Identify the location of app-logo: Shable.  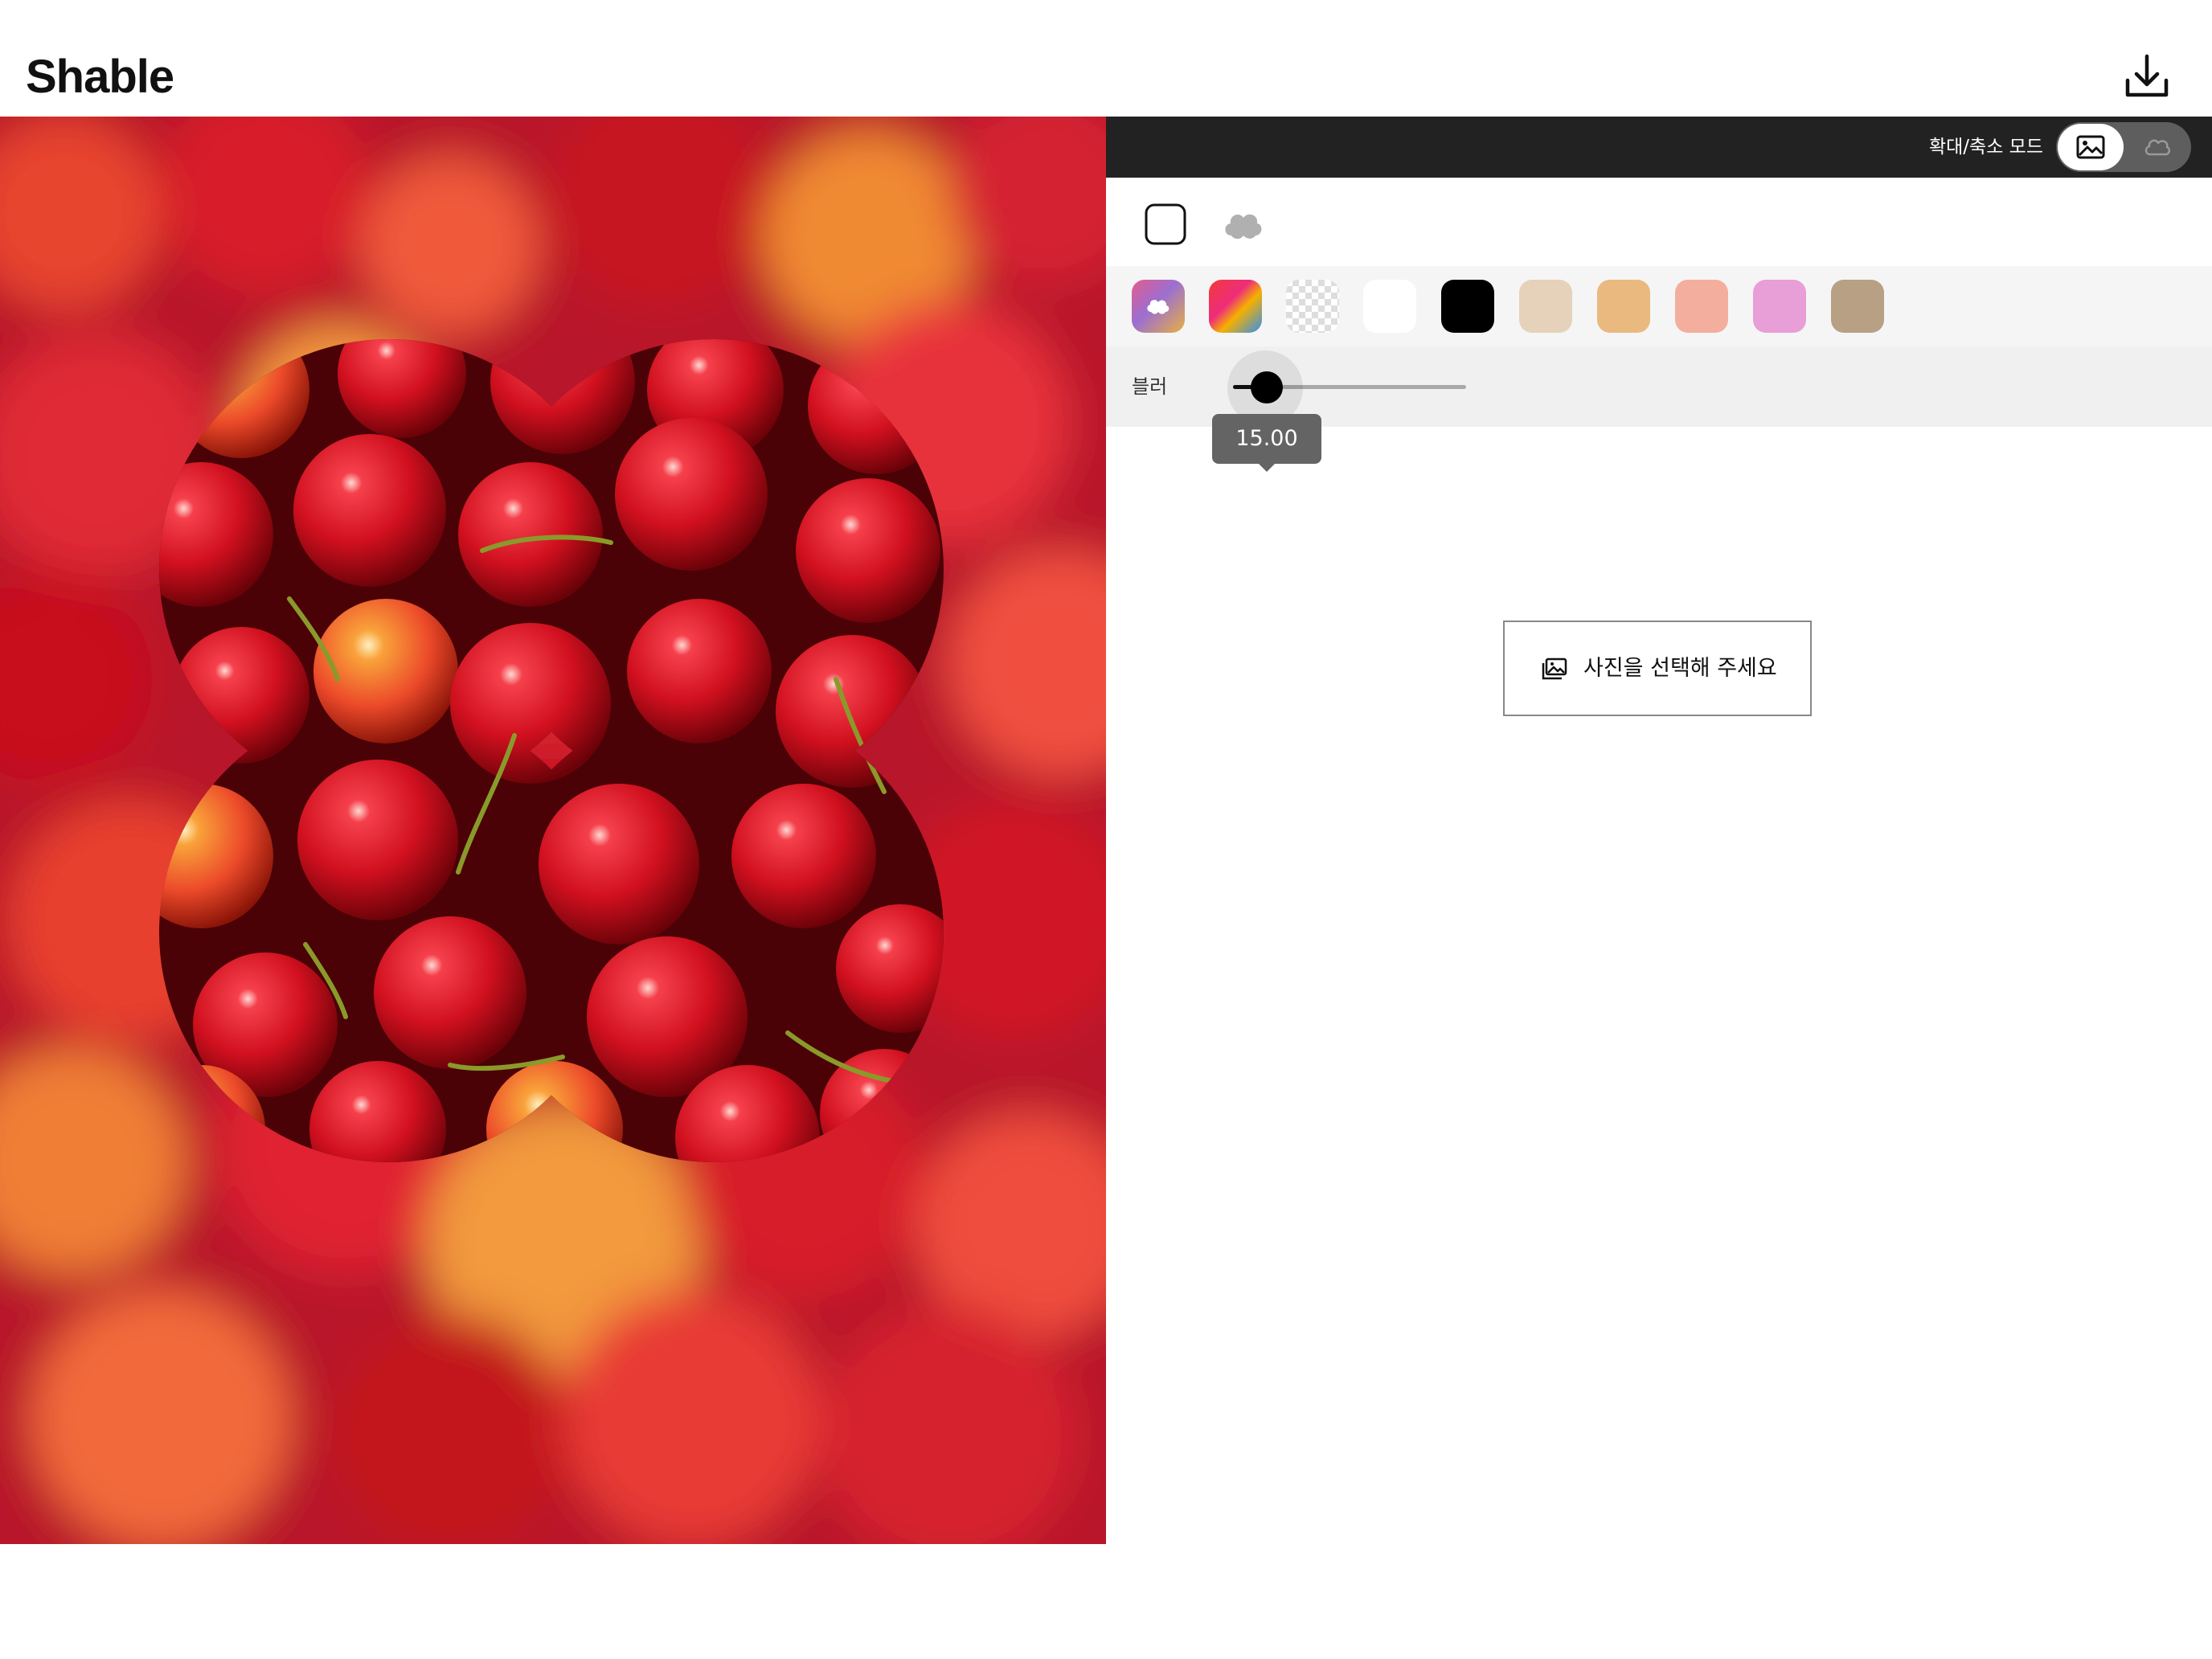
(100, 77).